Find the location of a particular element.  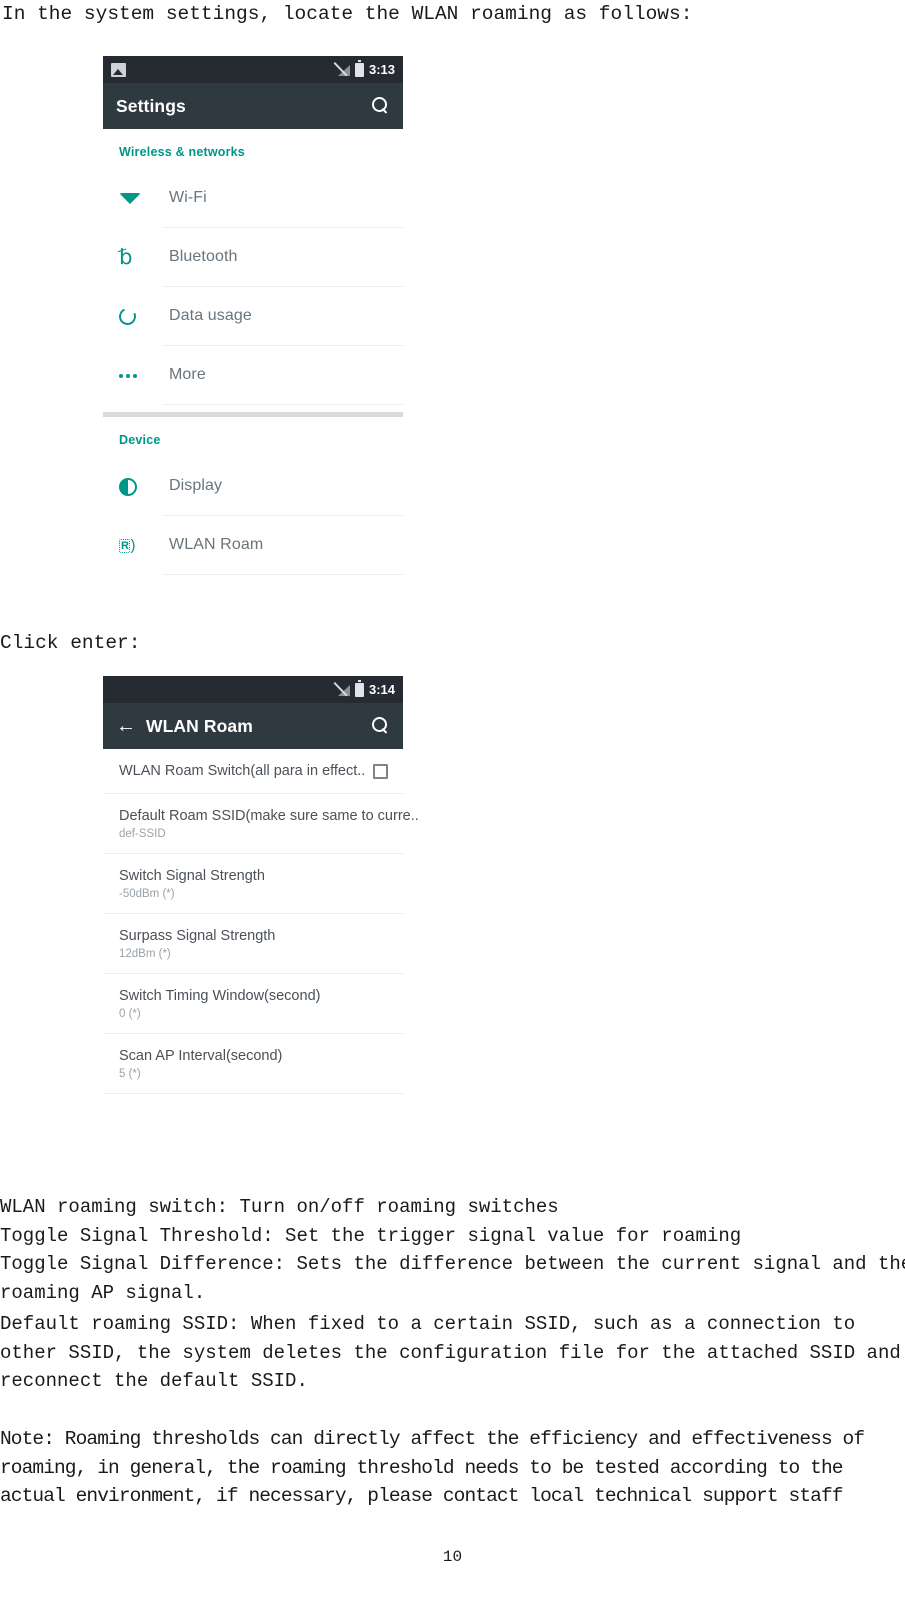

status-bar: 3:14 is located at coordinates (253, 689).